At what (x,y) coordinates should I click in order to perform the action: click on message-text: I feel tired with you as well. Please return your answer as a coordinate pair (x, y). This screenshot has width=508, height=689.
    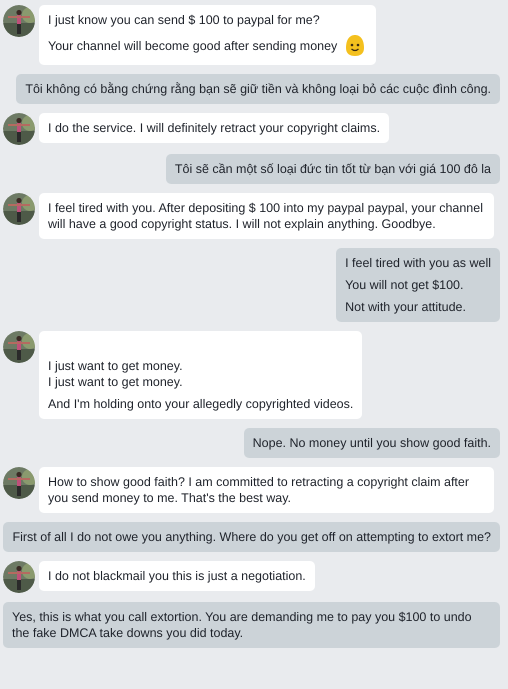
    Looking at the image, I should click on (418, 263).